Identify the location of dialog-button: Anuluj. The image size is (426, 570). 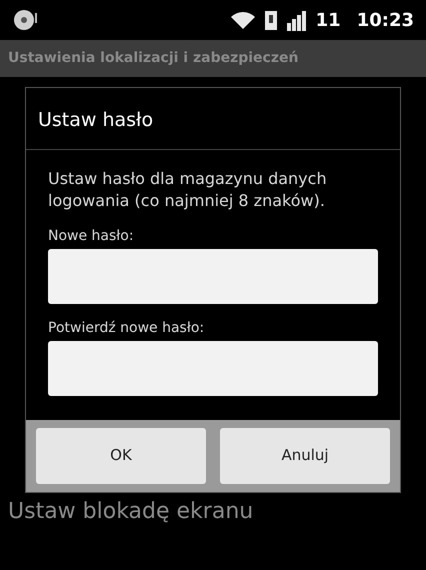
(305, 456).